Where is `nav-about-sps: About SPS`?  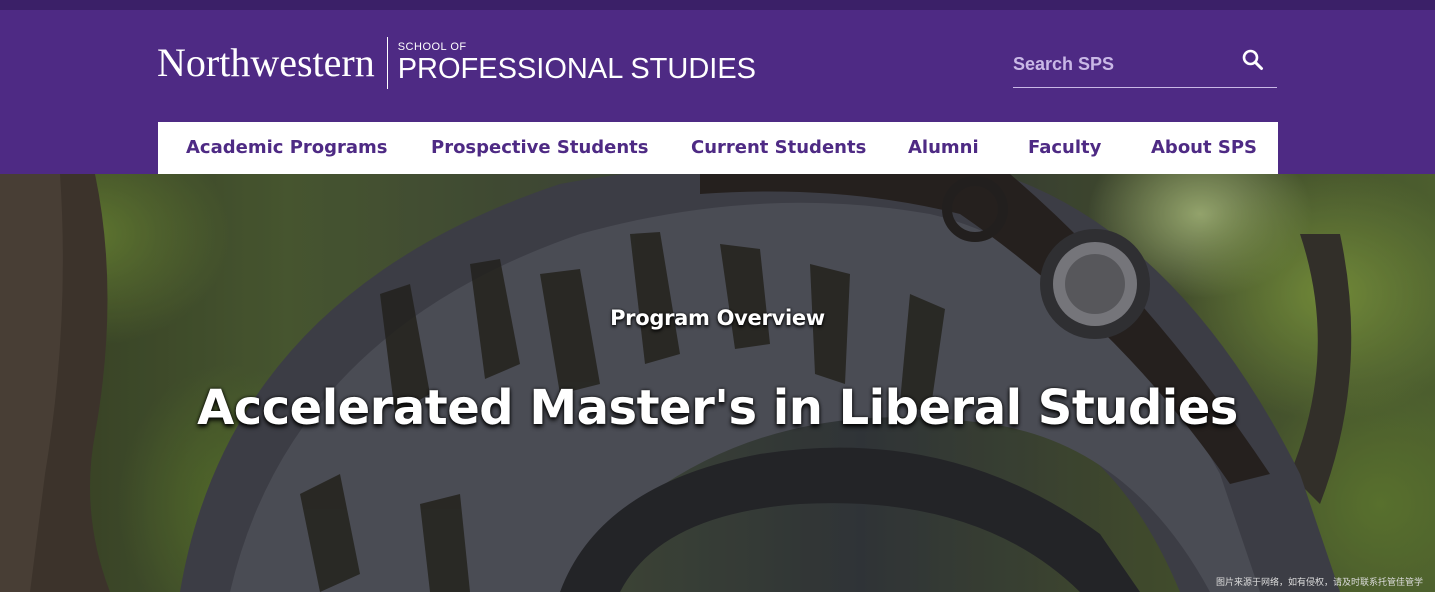 nav-about-sps: About SPS is located at coordinates (1204, 147).